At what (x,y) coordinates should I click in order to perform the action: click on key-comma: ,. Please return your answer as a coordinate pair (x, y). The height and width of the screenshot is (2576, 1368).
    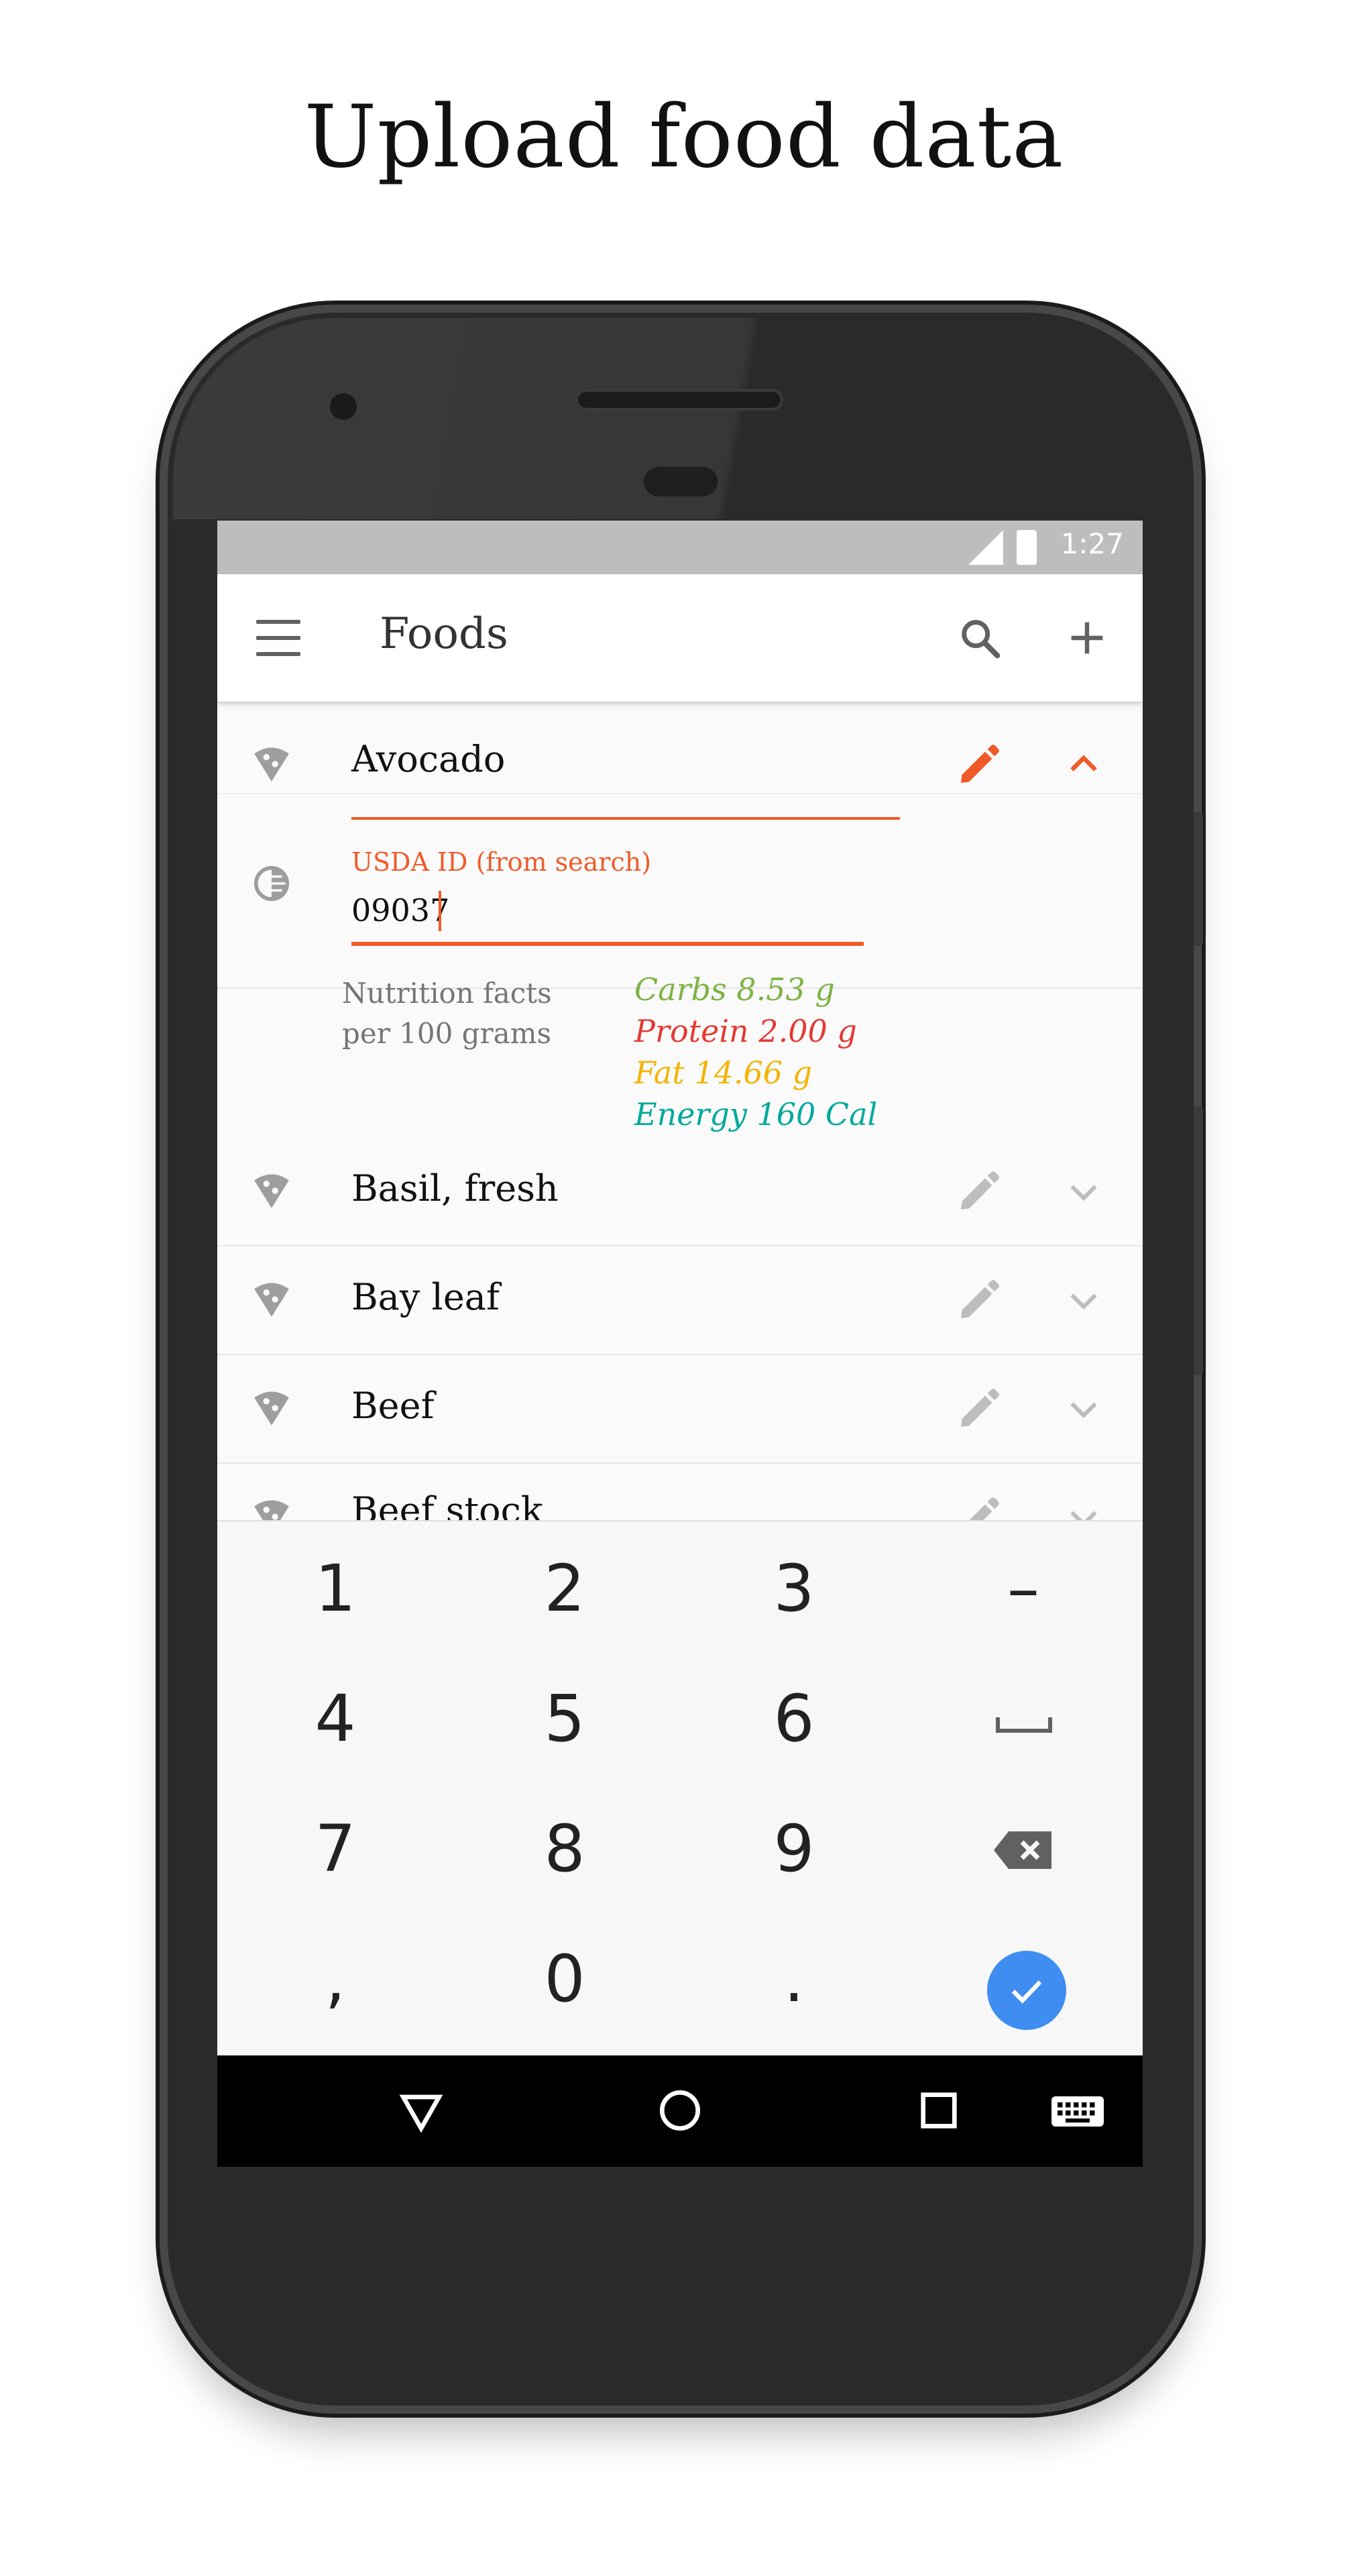
    Looking at the image, I should click on (335, 1979).